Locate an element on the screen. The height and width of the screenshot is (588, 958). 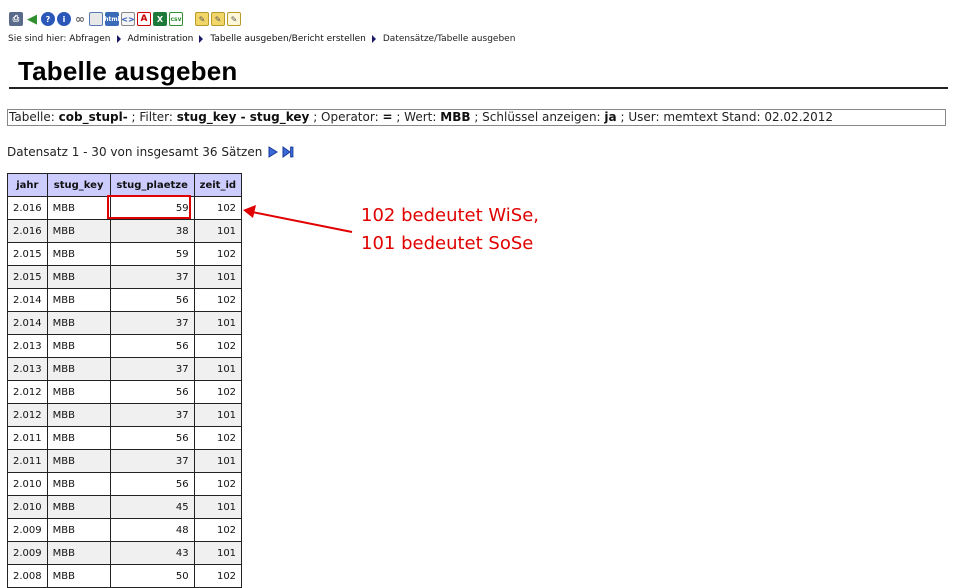
schluessel-label: ; Schlüssel anzeigen: is located at coordinates (537, 117).